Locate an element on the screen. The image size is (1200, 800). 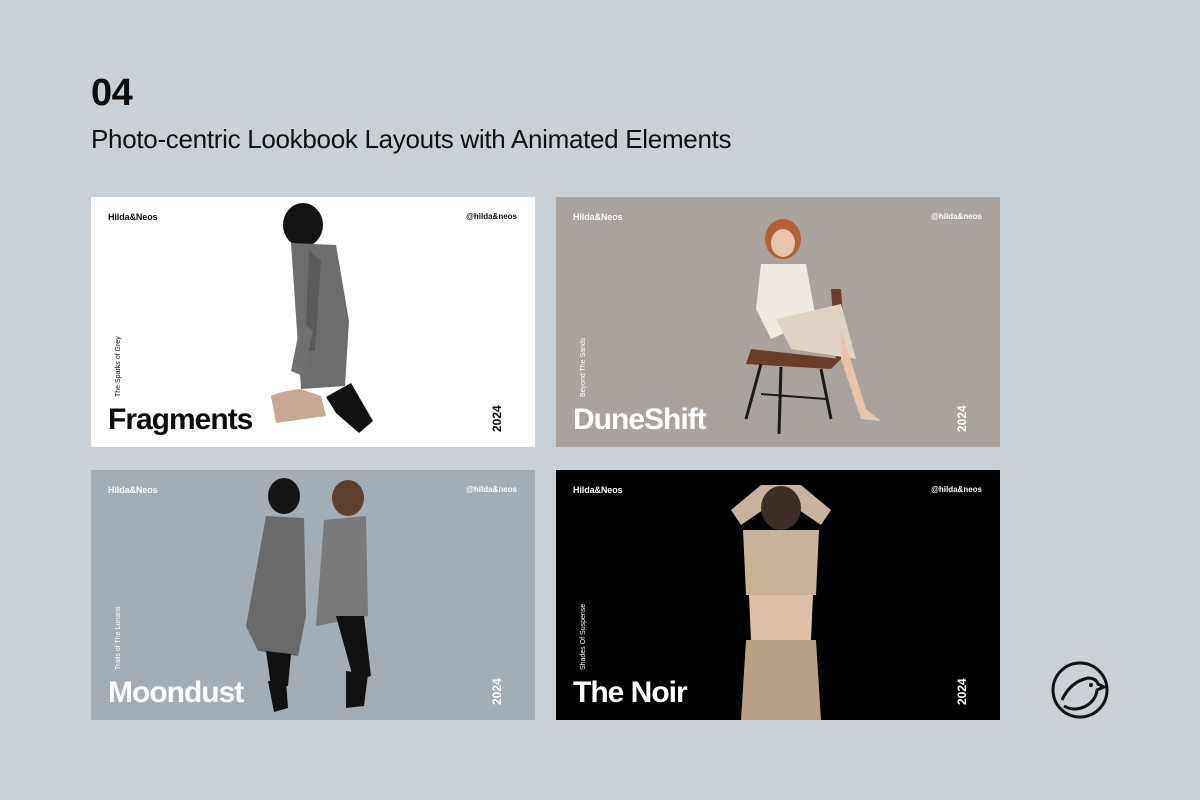
card-title: Fragments is located at coordinates (180, 419).